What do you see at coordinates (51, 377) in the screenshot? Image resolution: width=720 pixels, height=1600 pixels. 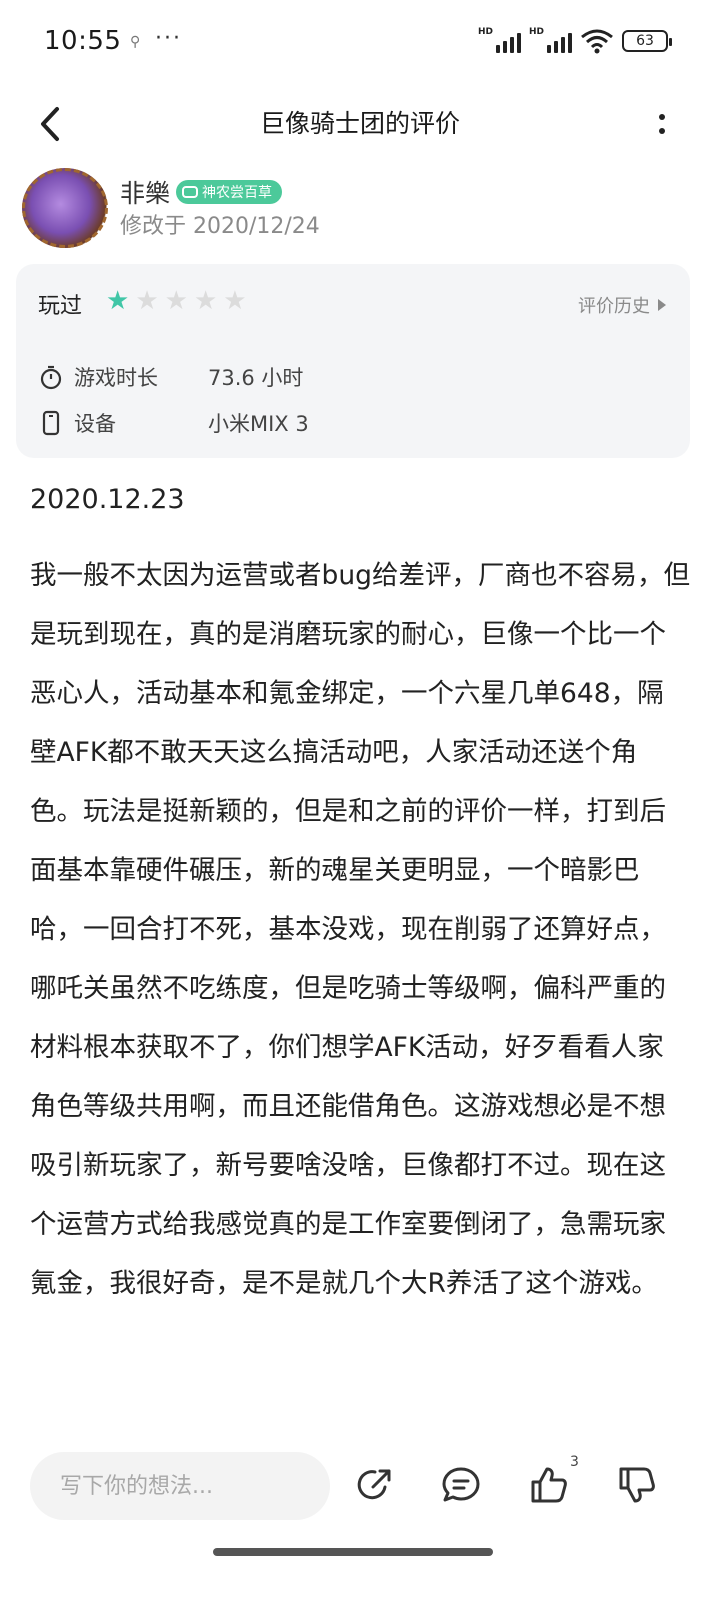 I see `stopwatch-icon` at bounding box center [51, 377].